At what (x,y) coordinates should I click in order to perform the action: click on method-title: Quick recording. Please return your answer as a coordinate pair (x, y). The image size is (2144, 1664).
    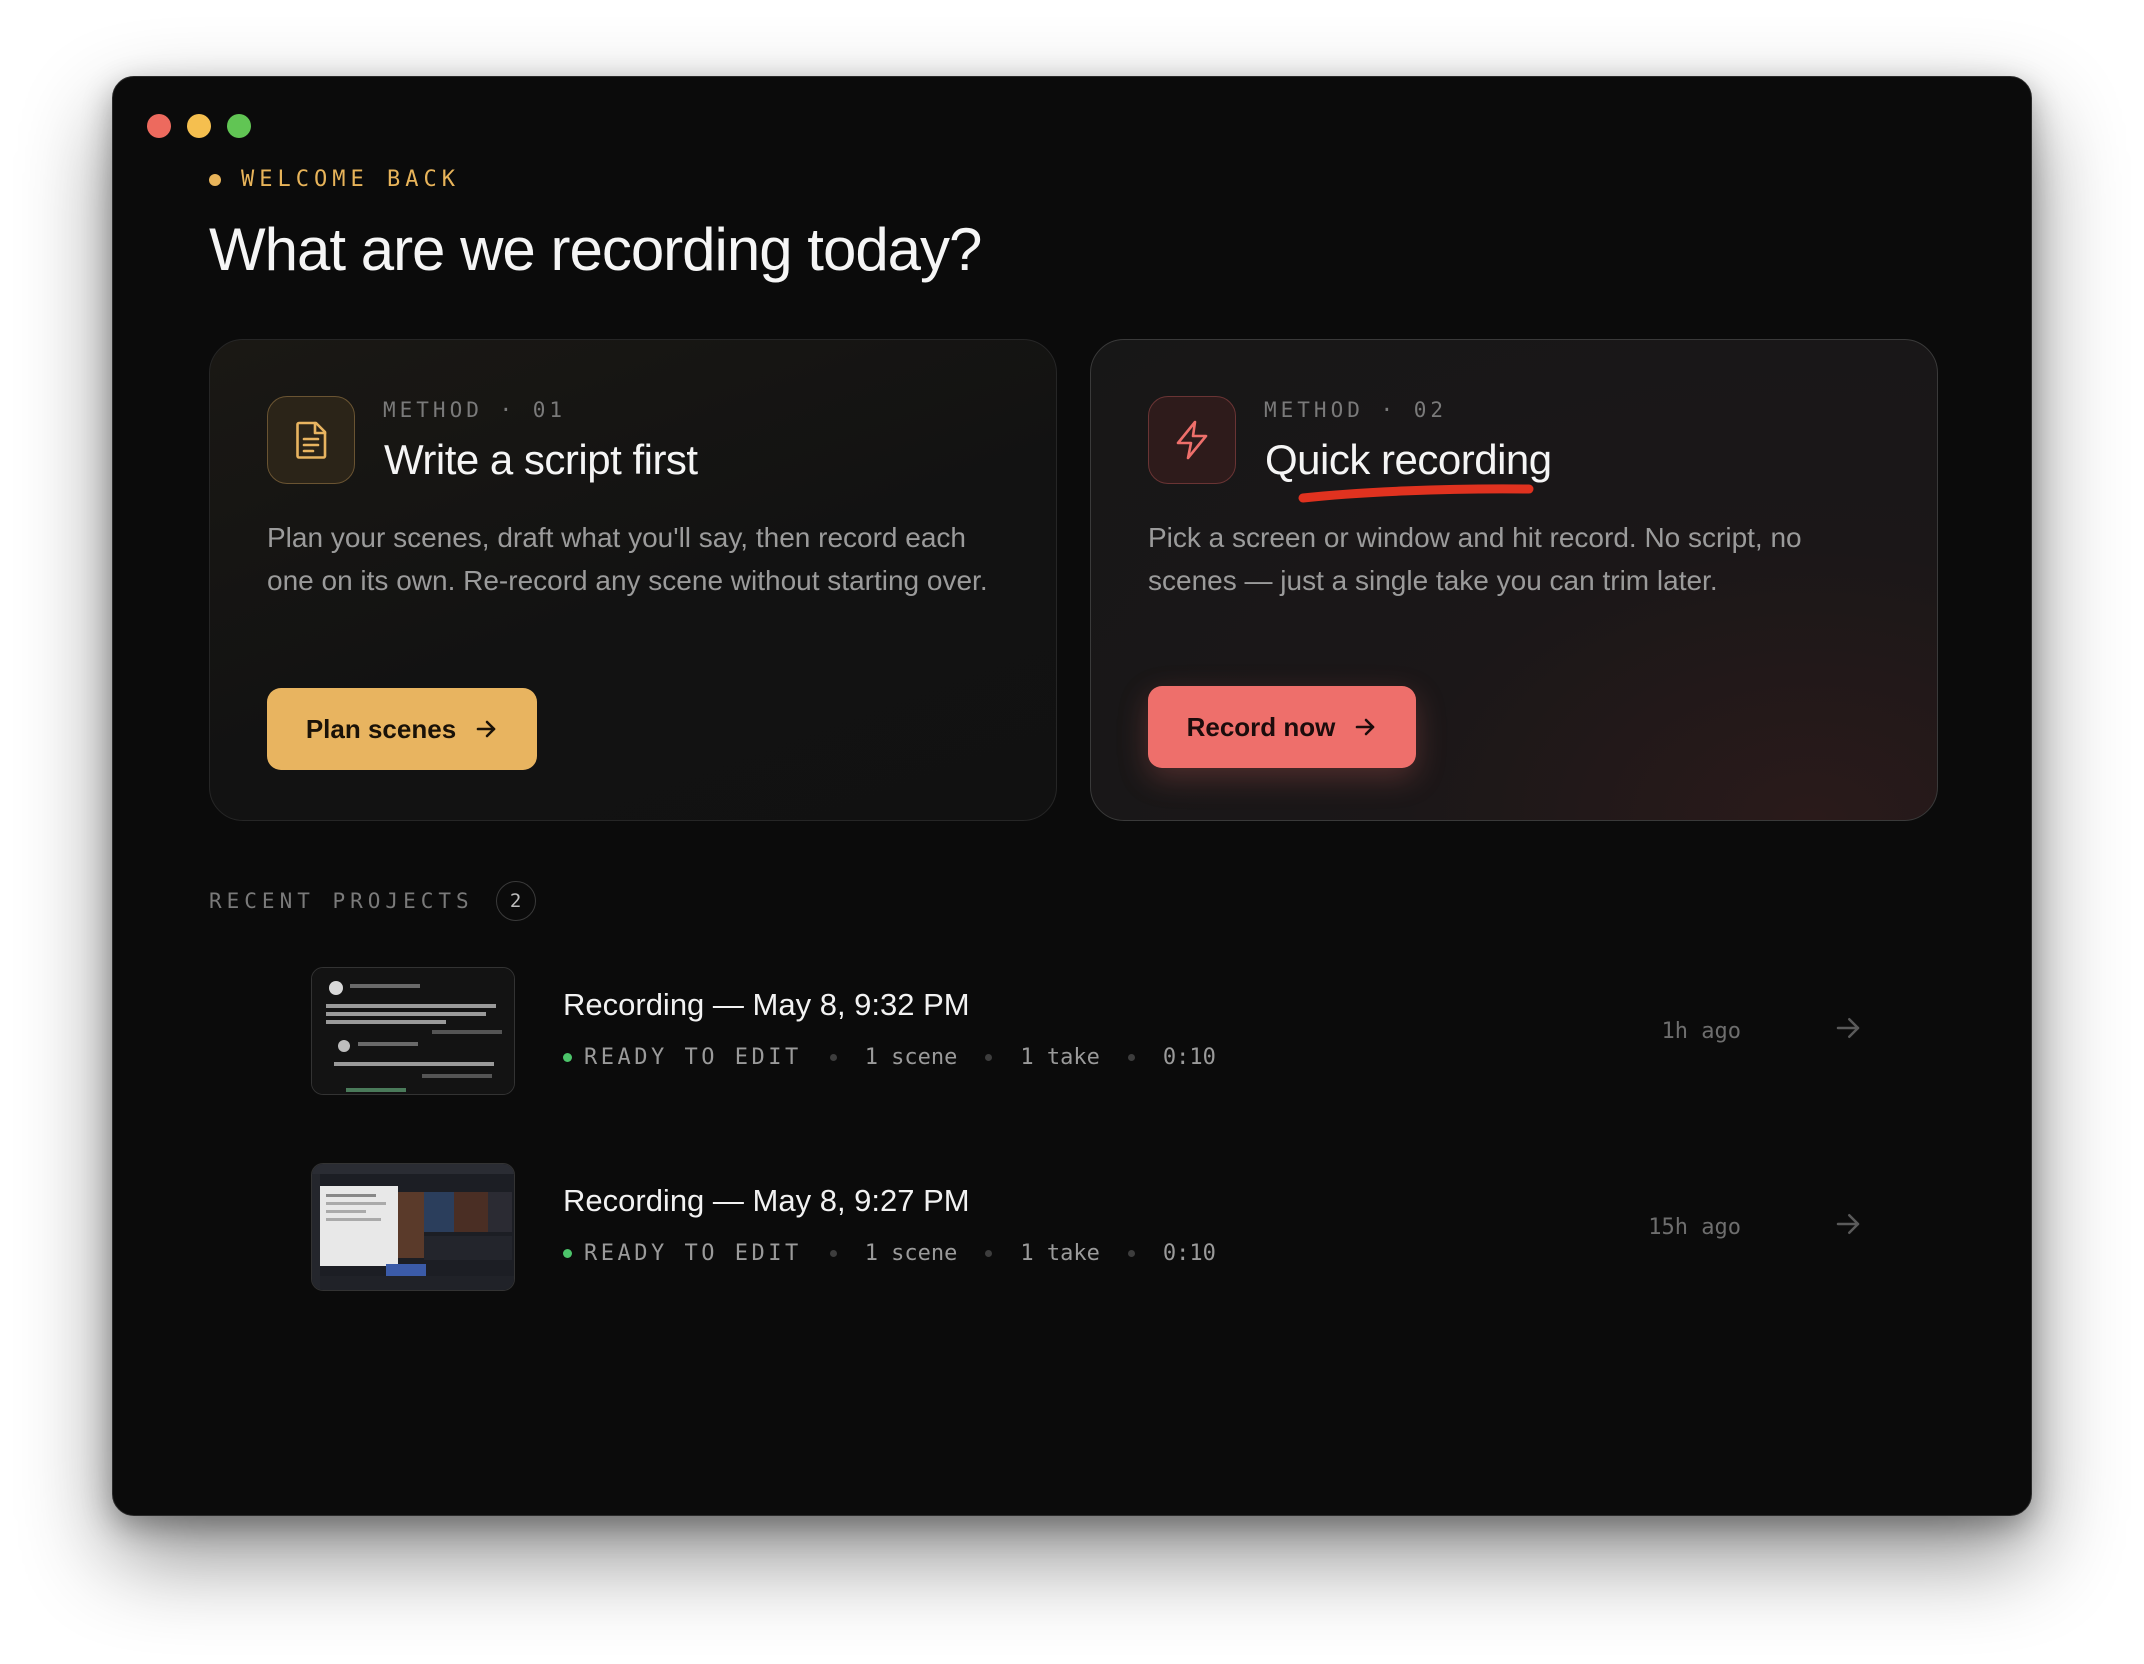
    Looking at the image, I should click on (1408, 459).